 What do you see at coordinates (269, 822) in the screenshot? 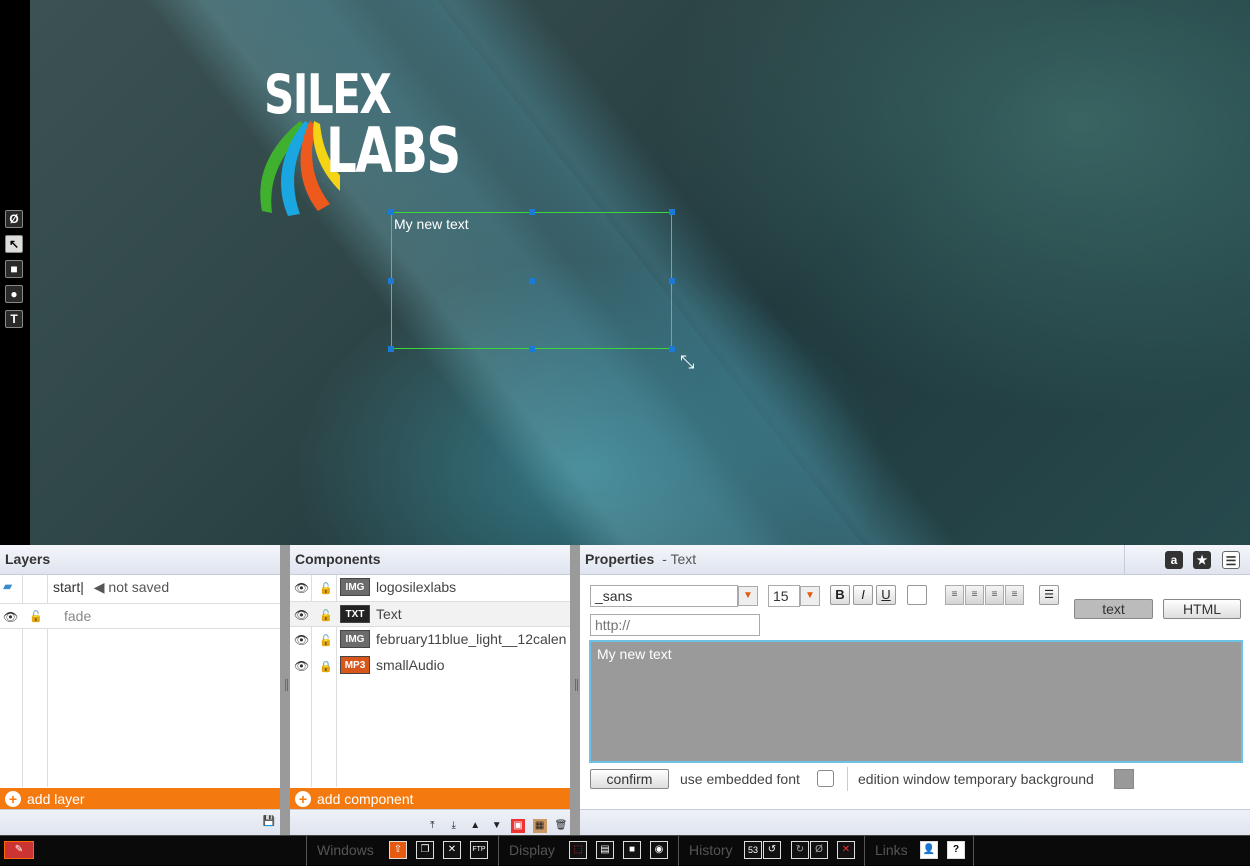
I see `save-icon: 💾` at bounding box center [269, 822].